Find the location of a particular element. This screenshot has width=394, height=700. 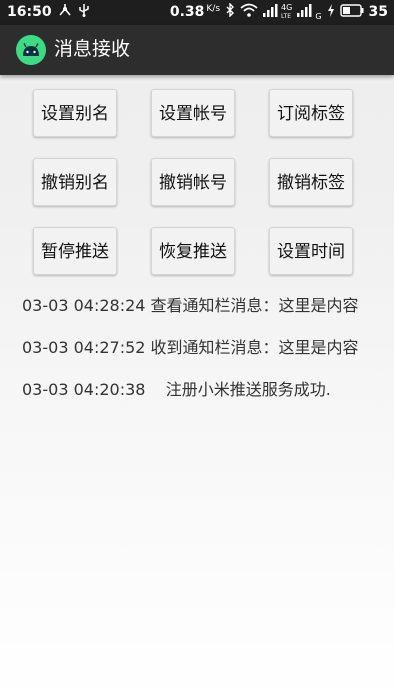

set-account-button: 设置帐号 is located at coordinates (193, 113).